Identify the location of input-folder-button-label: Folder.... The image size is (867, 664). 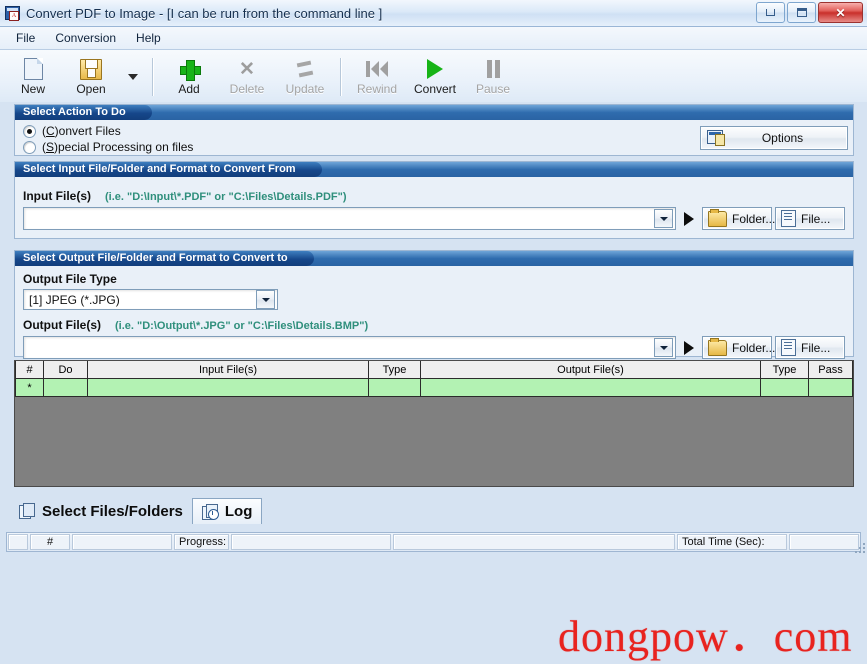
(754, 218).